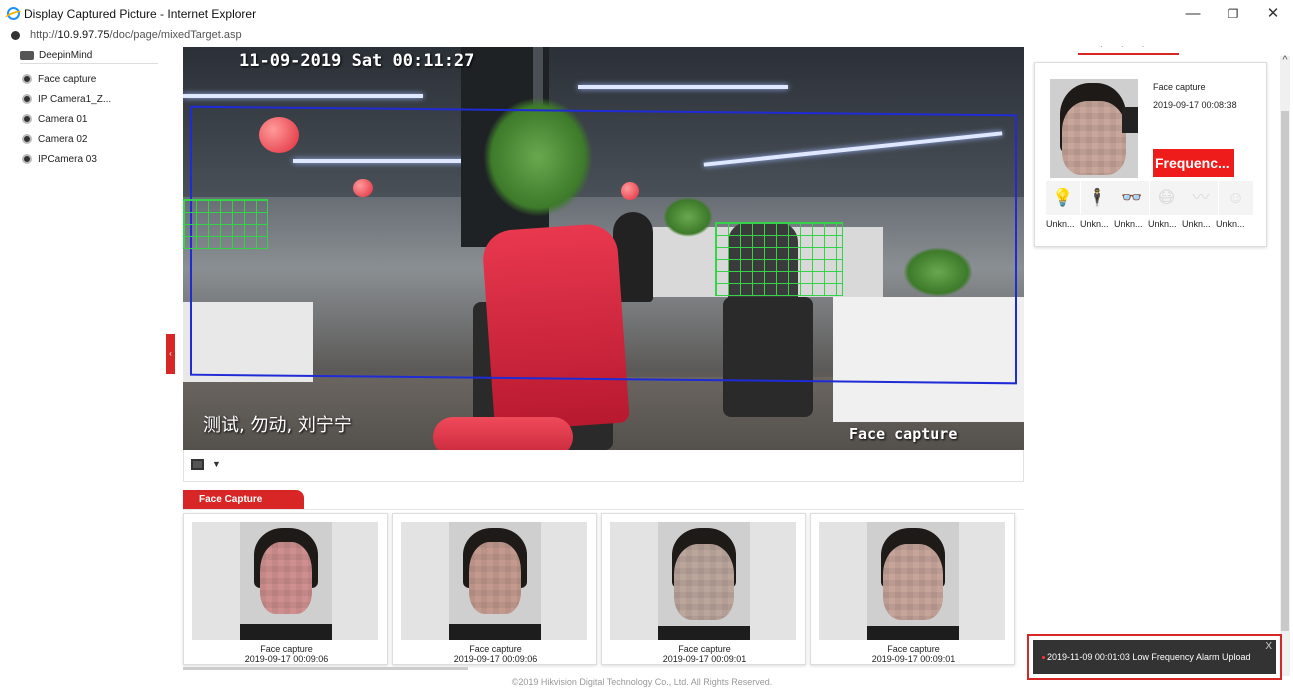 This screenshot has height=688, width=1293. Describe the element at coordinates (903, 434) in the screenshot. I see `video-channel-label: Face capture` at that location.